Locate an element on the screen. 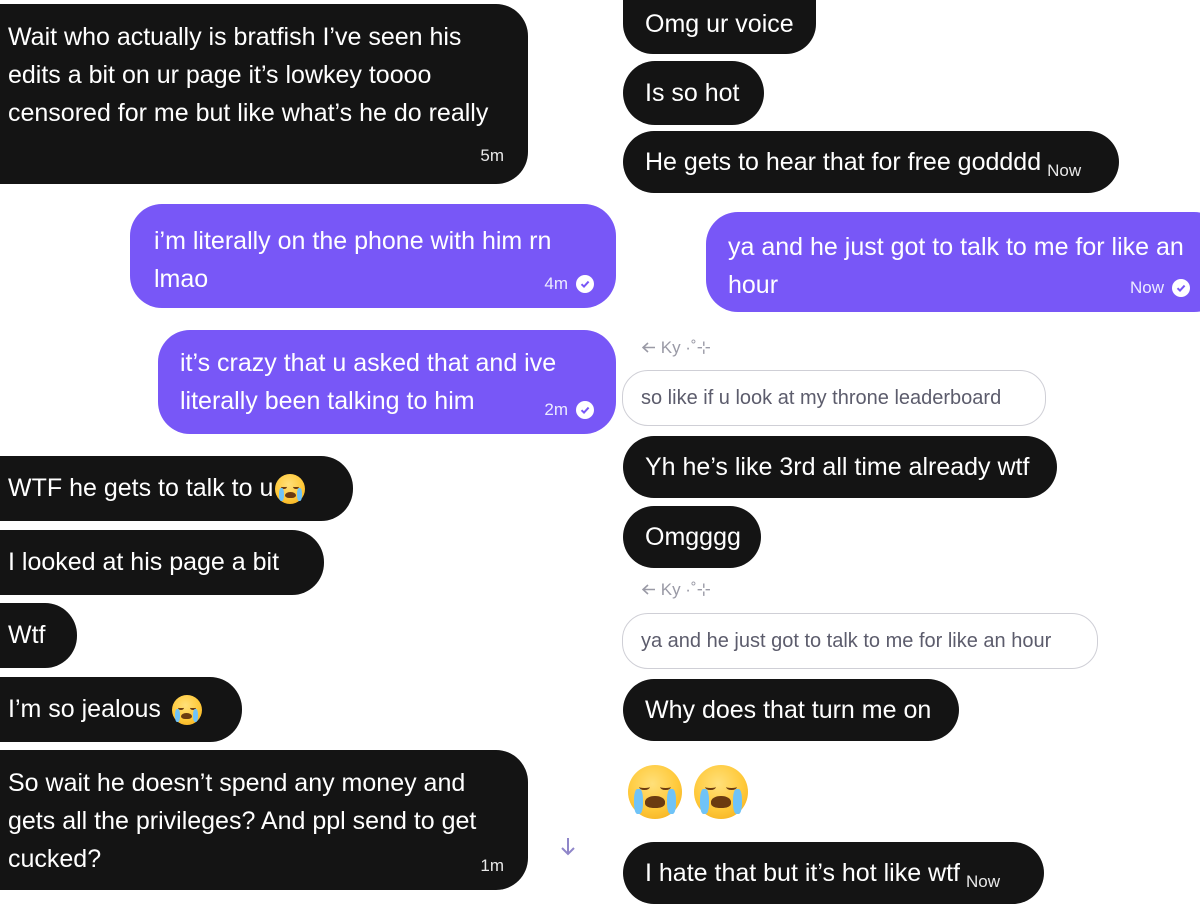  message-text: I looked at his page a bit is located at coordinates (144, 562).